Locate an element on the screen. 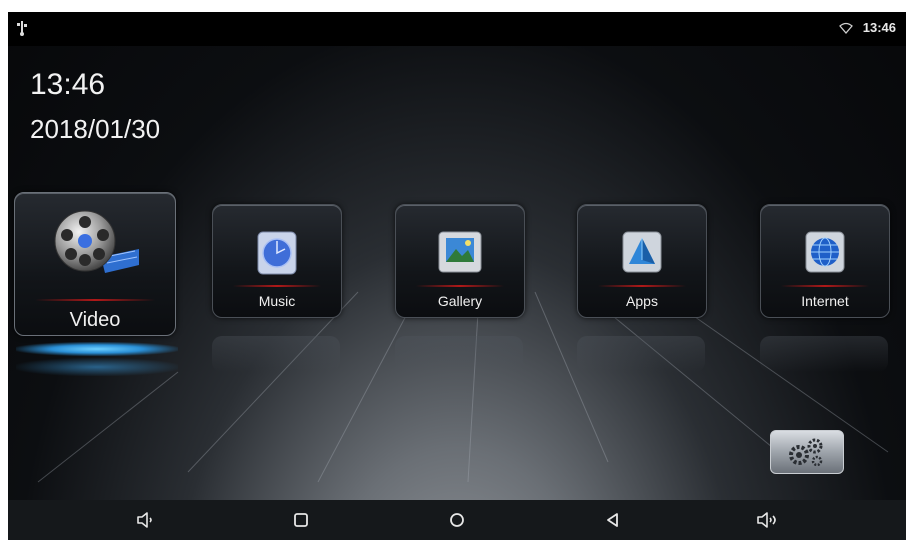 The height and width of the screenshot is (543, 914). app-label-gallery: Gallery is located at coordinates (460, 301).